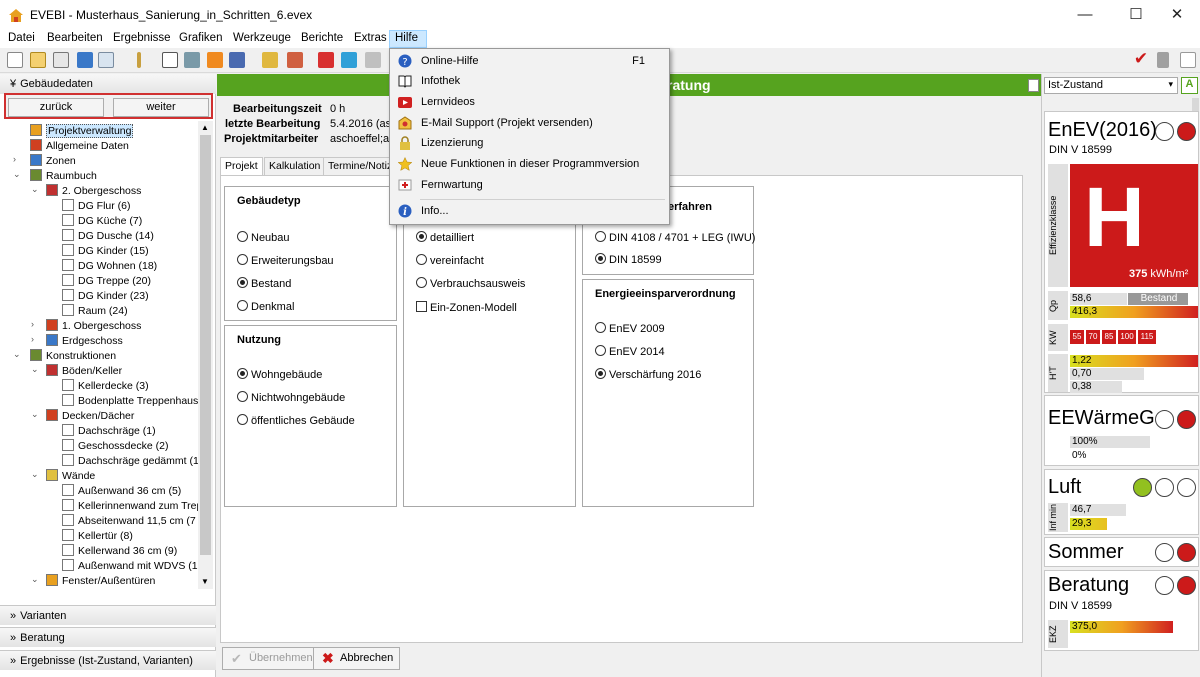 This screenshot has width=1200, height=677. What do you see at coordinates (130, 566) in the screenshot?
I see `tree-item: Außenwand mit WDVS (1` at bounding box center [130, 566].